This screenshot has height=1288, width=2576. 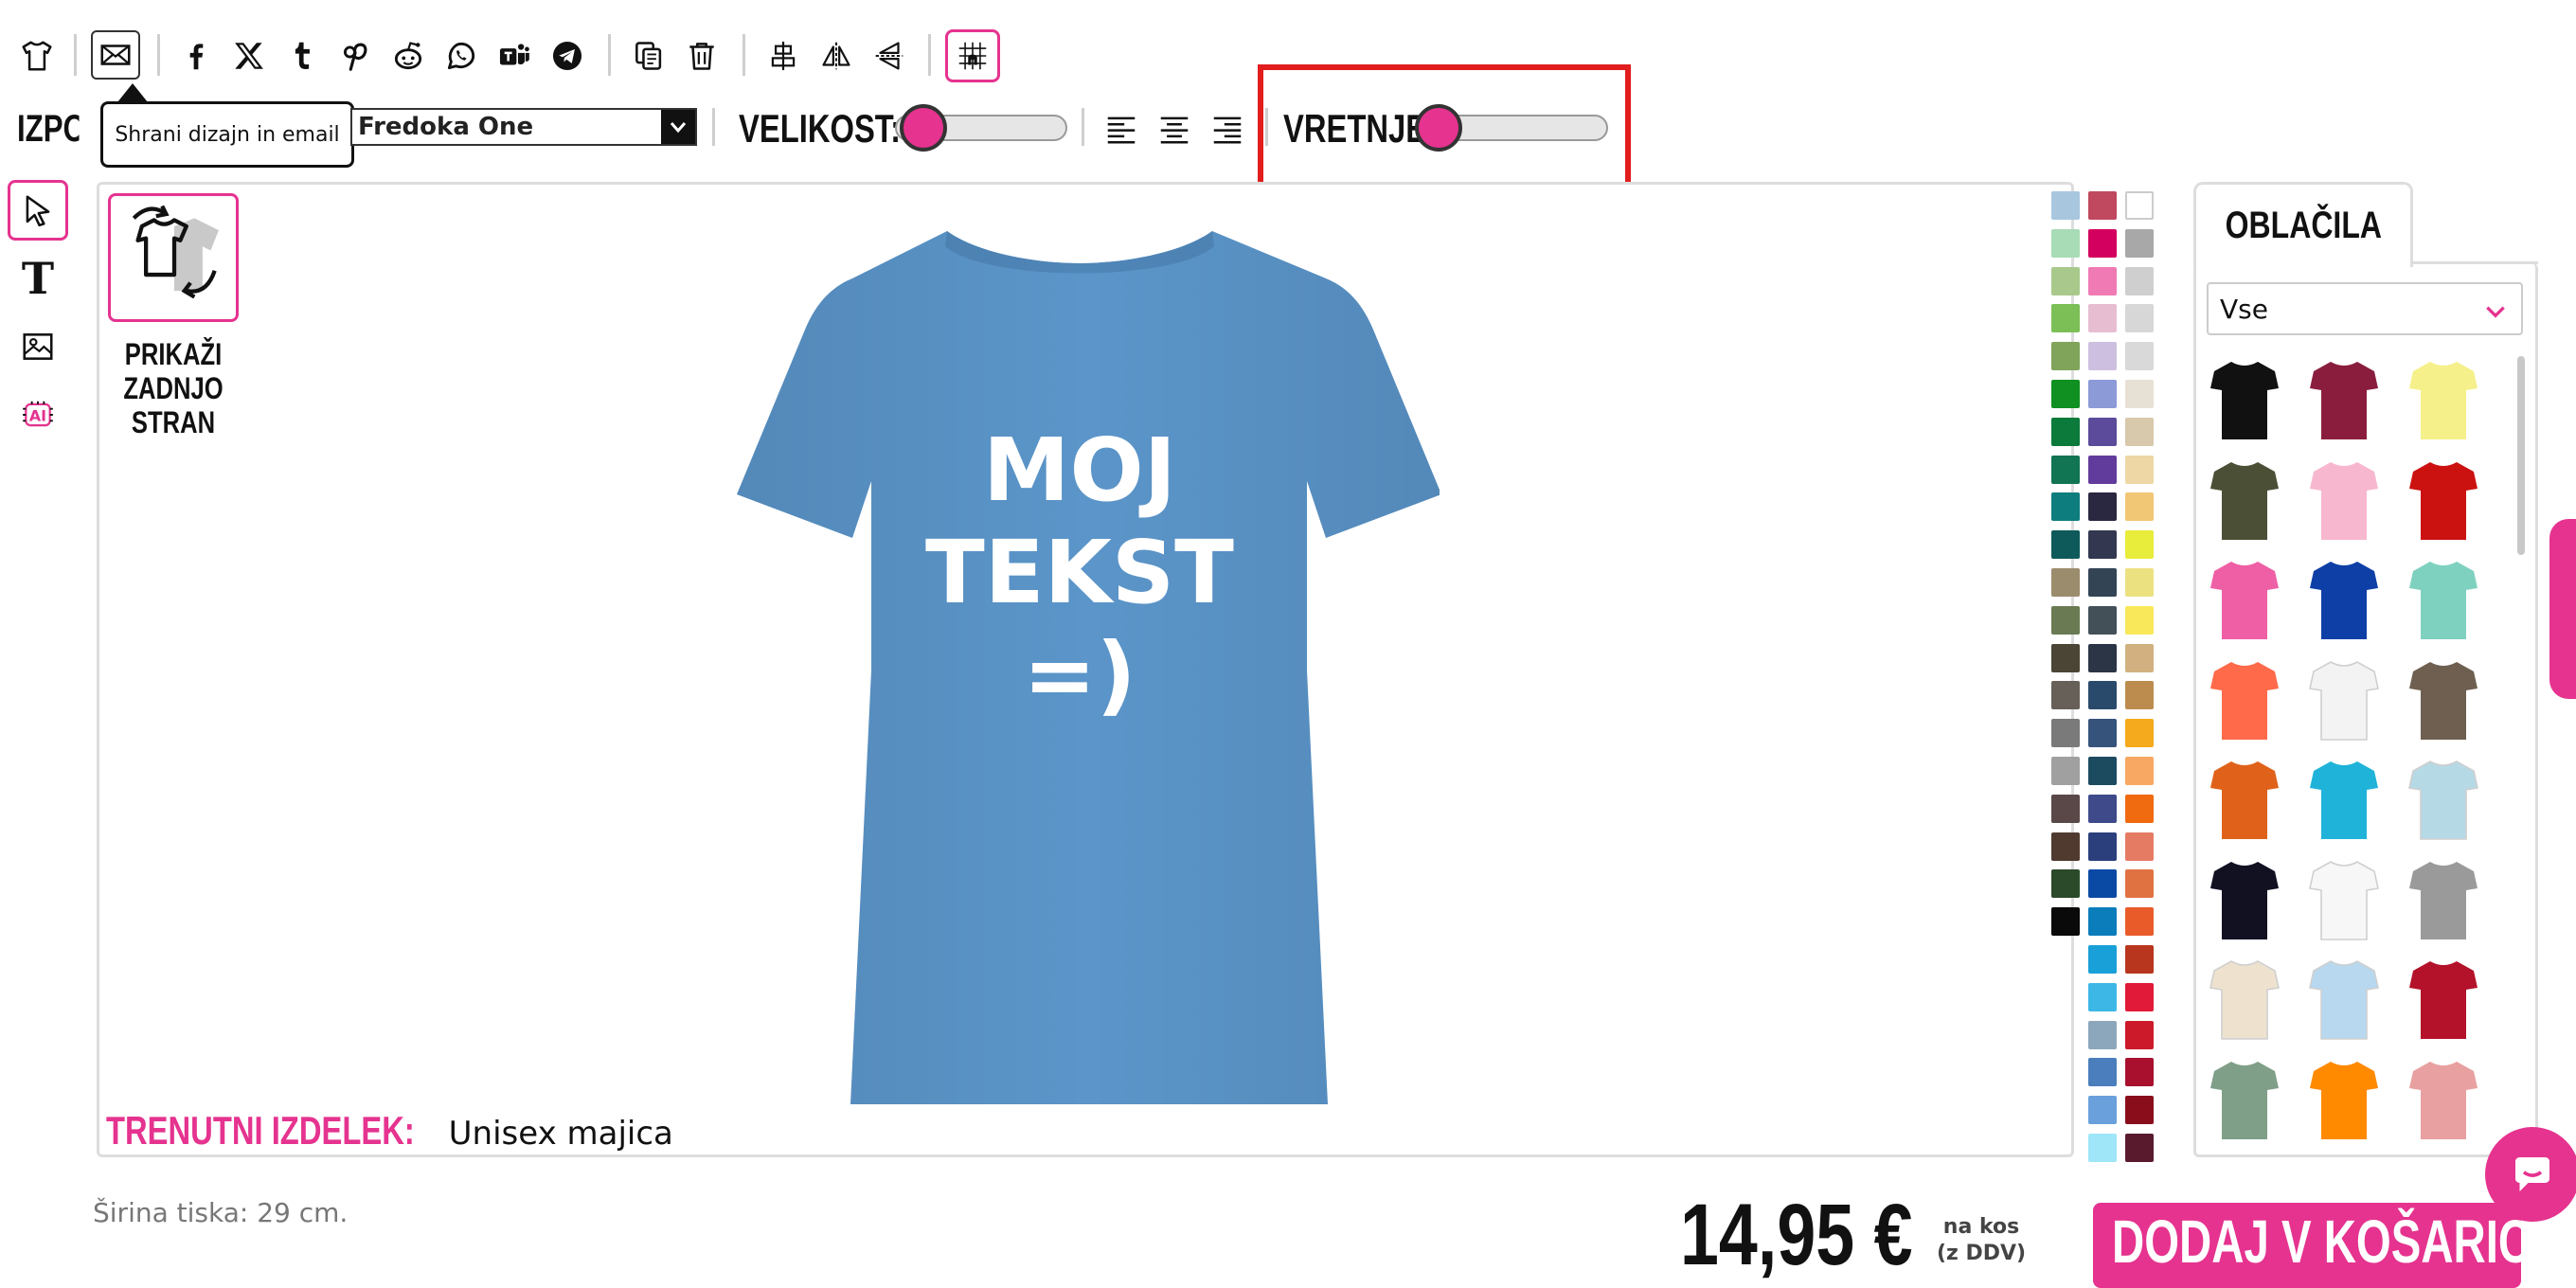 What do you see at coordinates (514, 56) in the screenshot?
I see `teams-icon` at bounding box center [514, 56].